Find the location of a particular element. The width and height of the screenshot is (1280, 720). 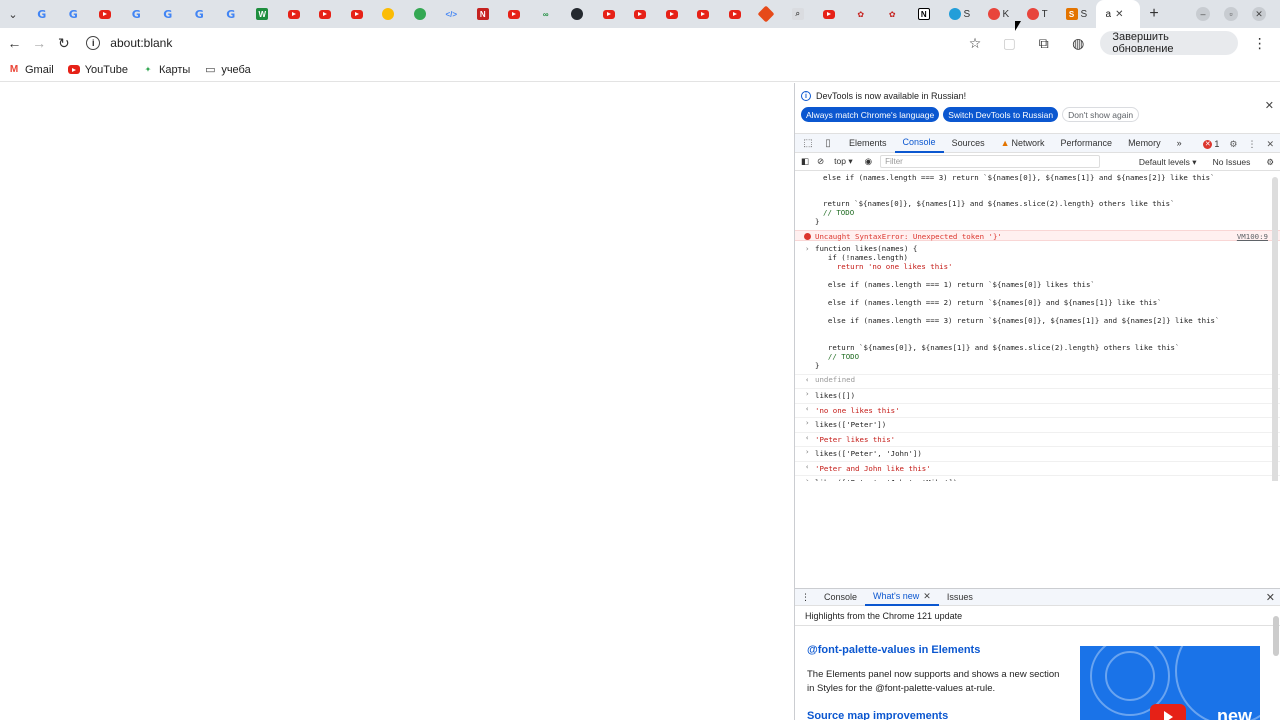

git-icon is located at coordinates (766, 14).